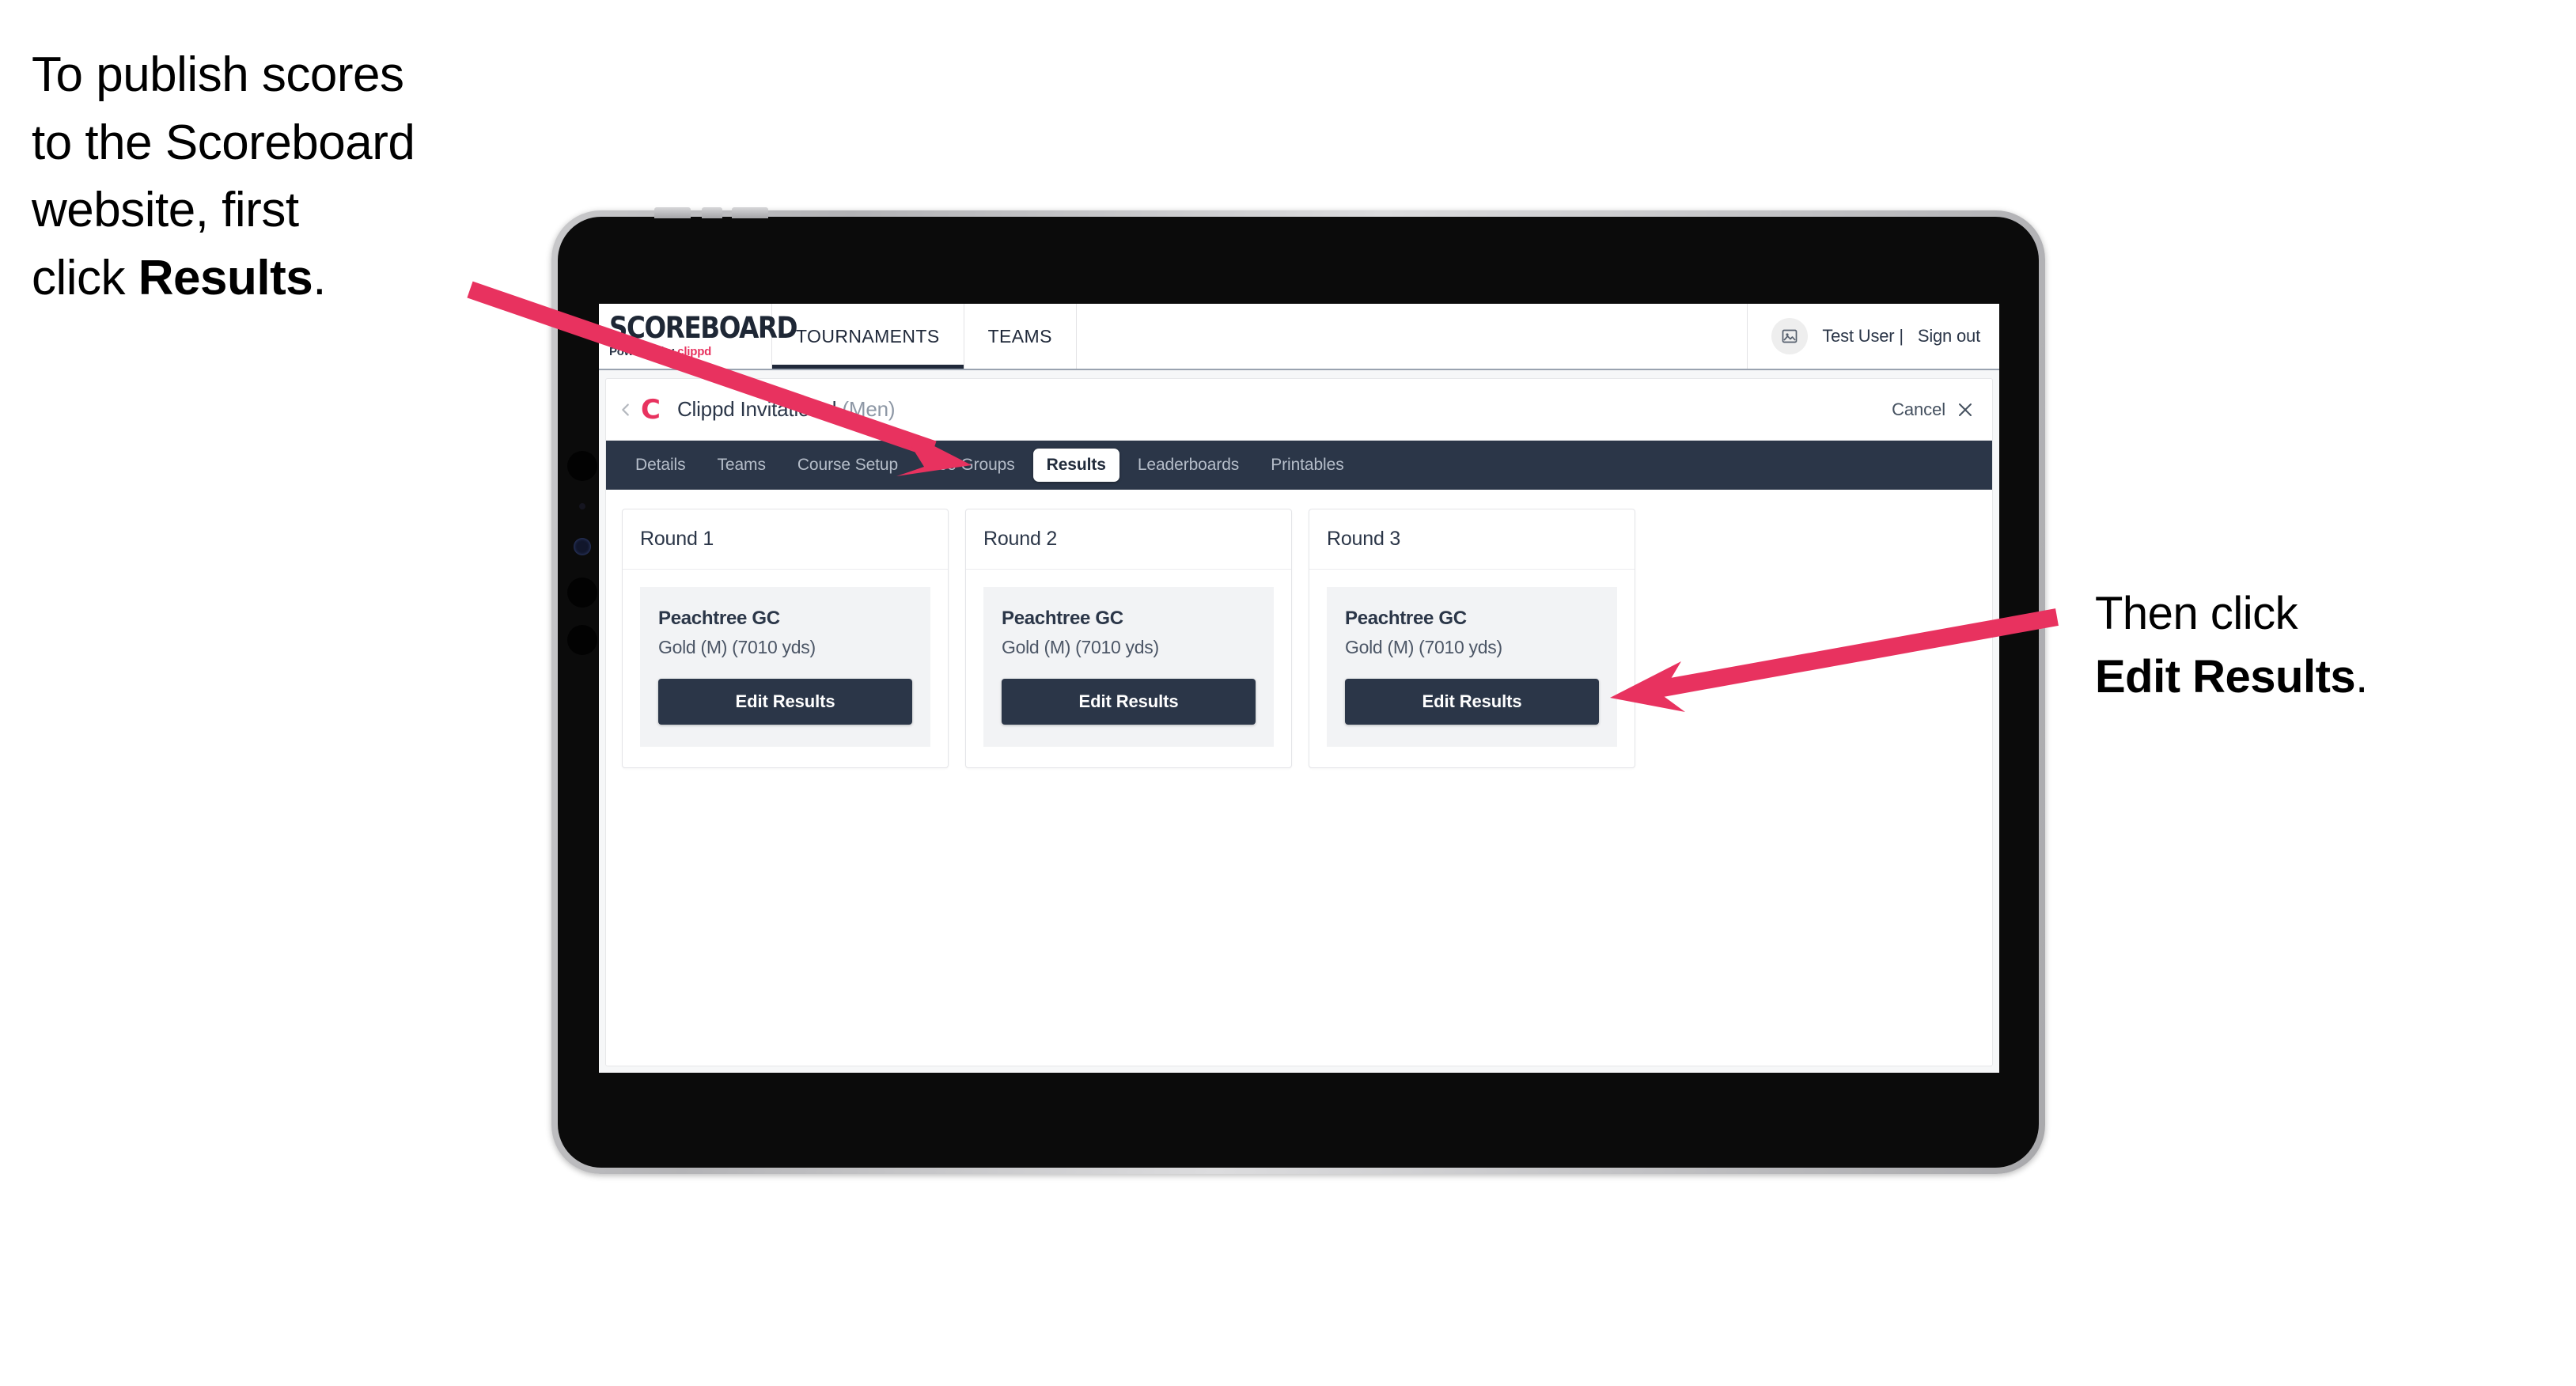 The image size is (2576, 1386). I want to click on tab-leaderboards-label: Leaderboards, so click(1188, 465).